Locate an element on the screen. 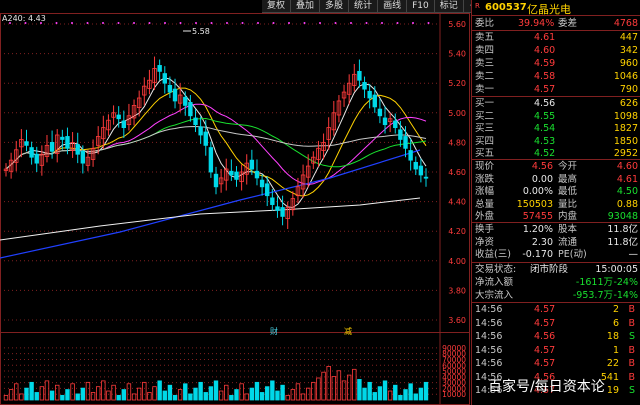 The width and height of the screenshot is (640, 405). buy-label: 买五 is located at coordinates (485, 153).